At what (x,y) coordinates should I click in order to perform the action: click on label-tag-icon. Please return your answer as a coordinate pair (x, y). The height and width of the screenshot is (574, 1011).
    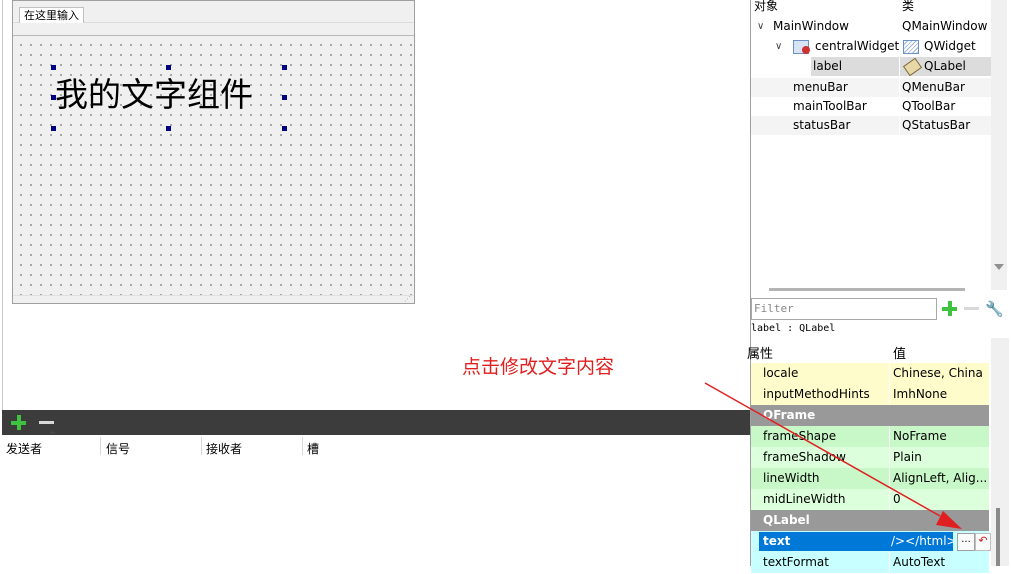
    Looking at the image, I should click on (912, 67).